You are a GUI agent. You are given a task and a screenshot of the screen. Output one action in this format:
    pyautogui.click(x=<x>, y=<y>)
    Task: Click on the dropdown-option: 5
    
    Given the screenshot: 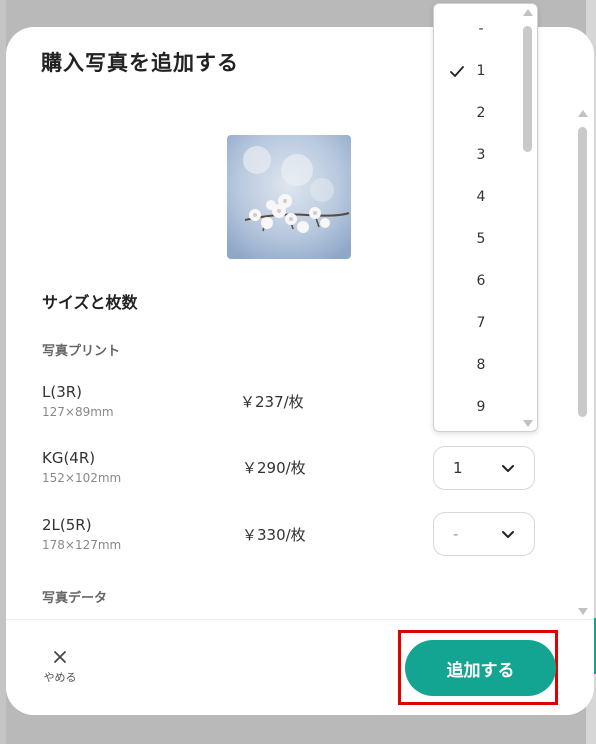 What is the action you would take?
    pyautogui.click(x=476, y=240)
    